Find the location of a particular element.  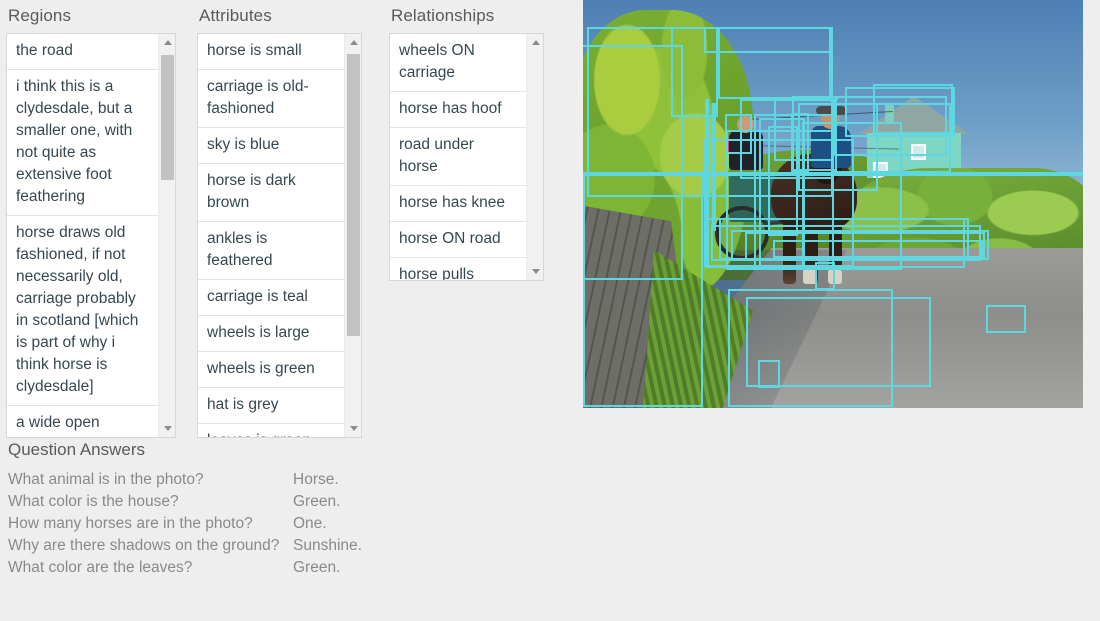

list-item: the road is located at coordinates (82, 52).